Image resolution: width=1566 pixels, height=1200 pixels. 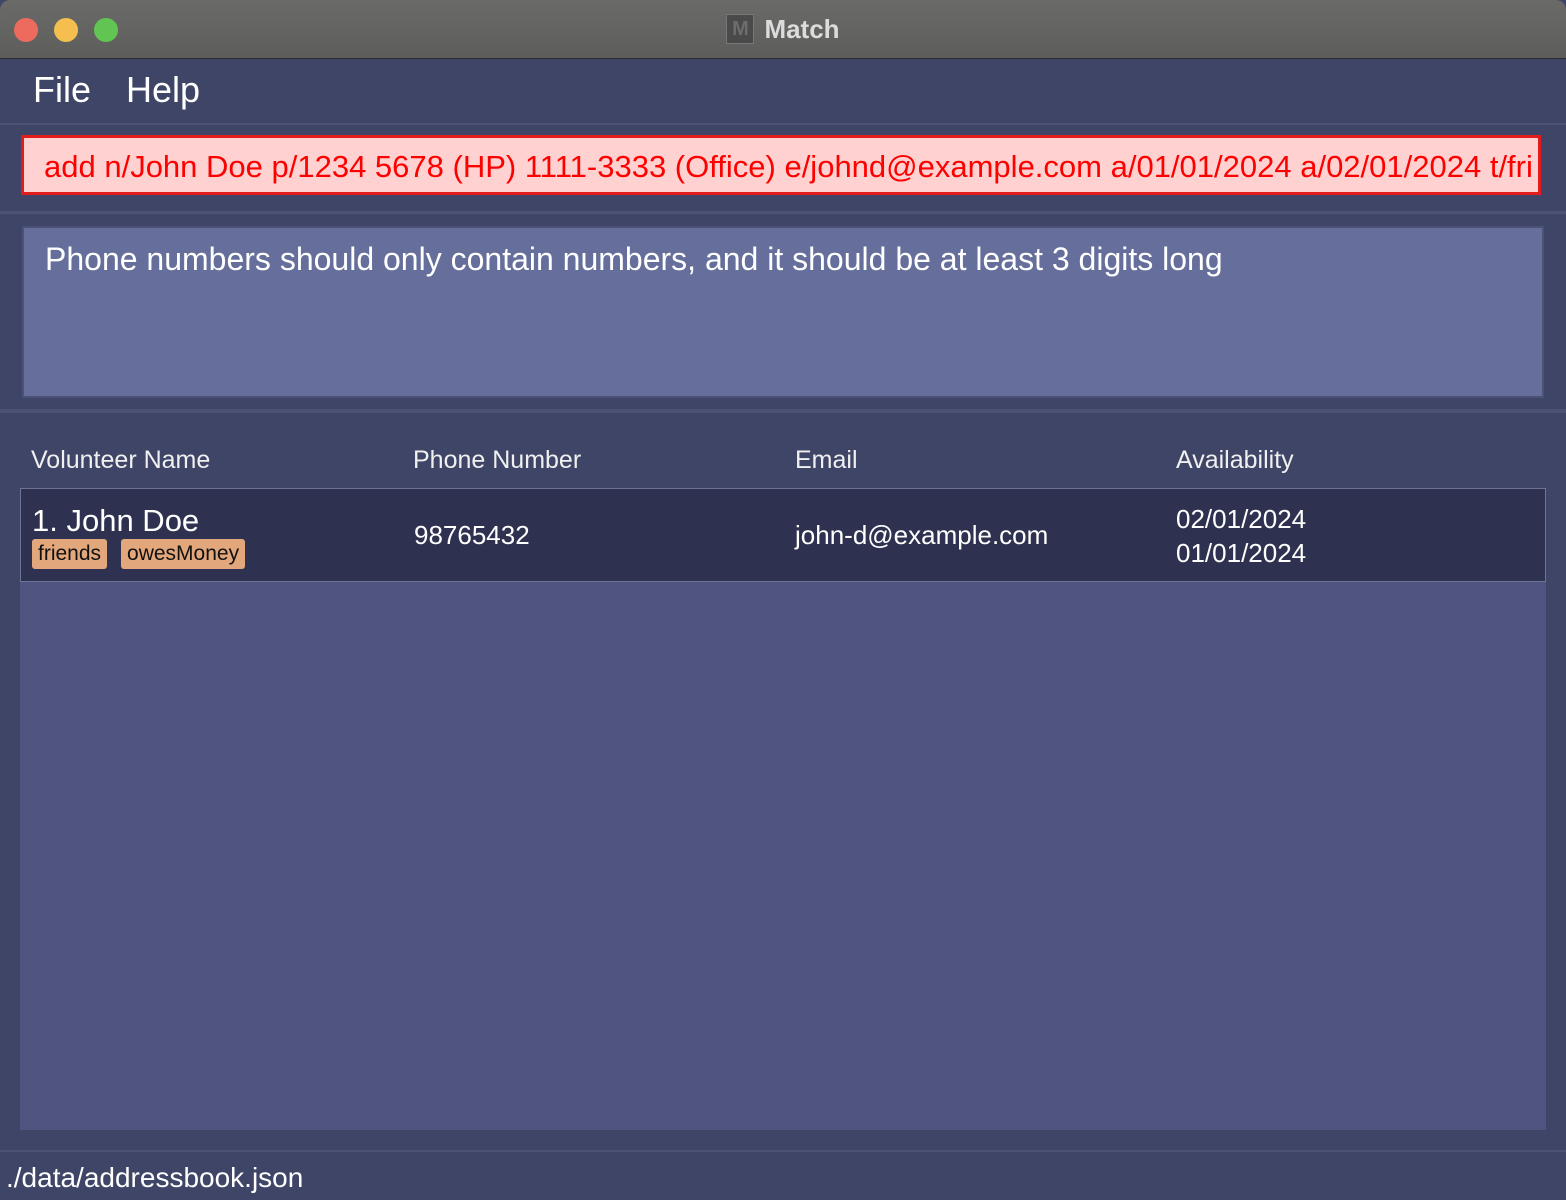 I want to click on menu-bar: File Help, so click(x=783, y=92).